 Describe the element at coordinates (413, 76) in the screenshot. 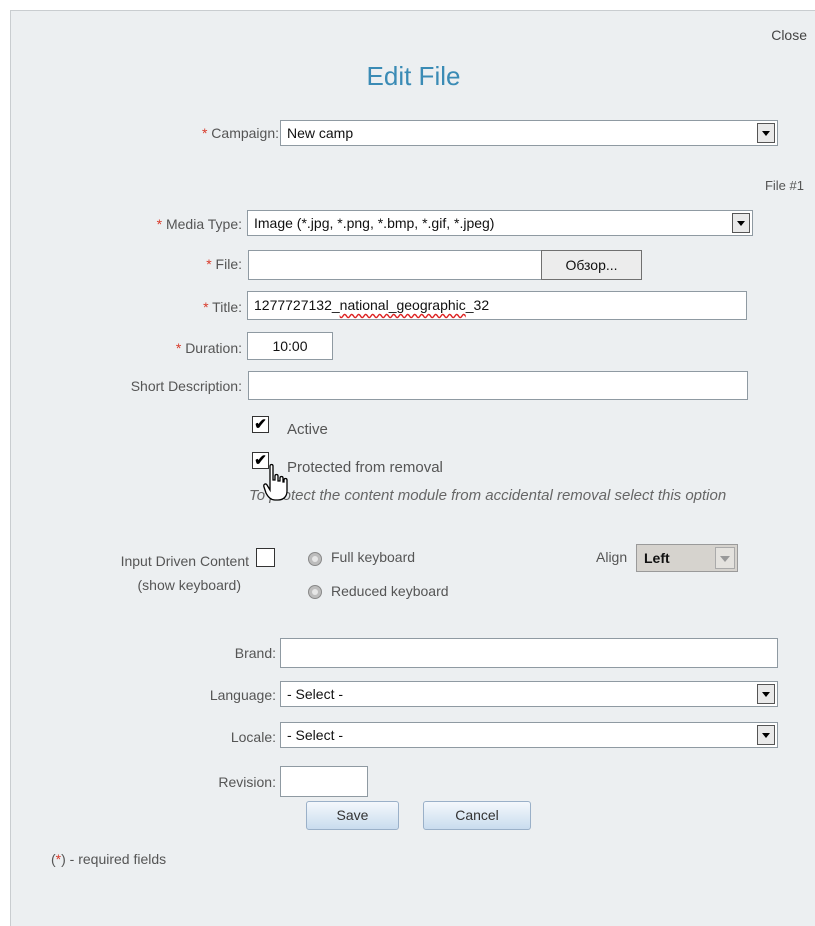

I see `dialog-title: Edit File` at that location.